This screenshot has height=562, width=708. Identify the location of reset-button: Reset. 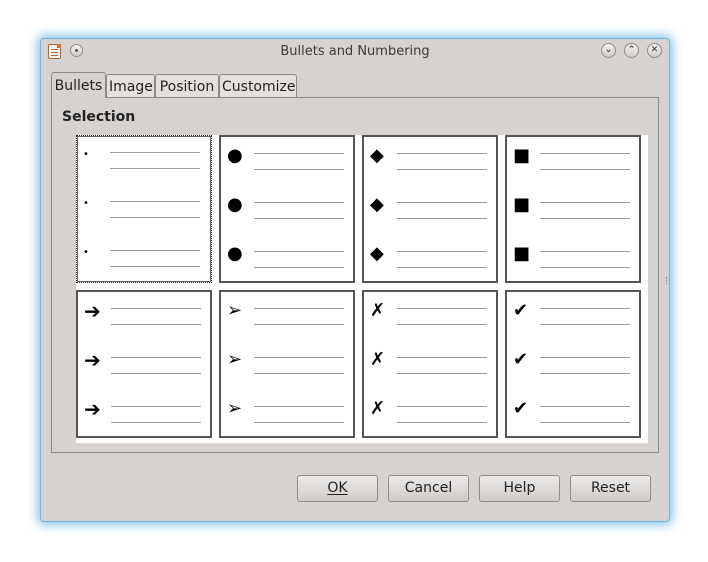
(610, 488).